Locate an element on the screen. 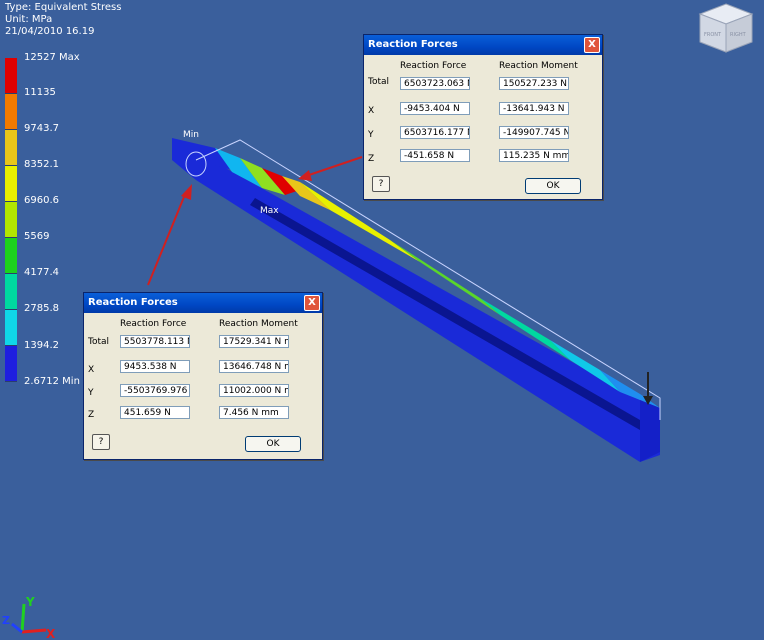 The width and height of the screenshot is (764, 640). moment-x-field: -13641.943 N mm is located at coordinates (534, 108).